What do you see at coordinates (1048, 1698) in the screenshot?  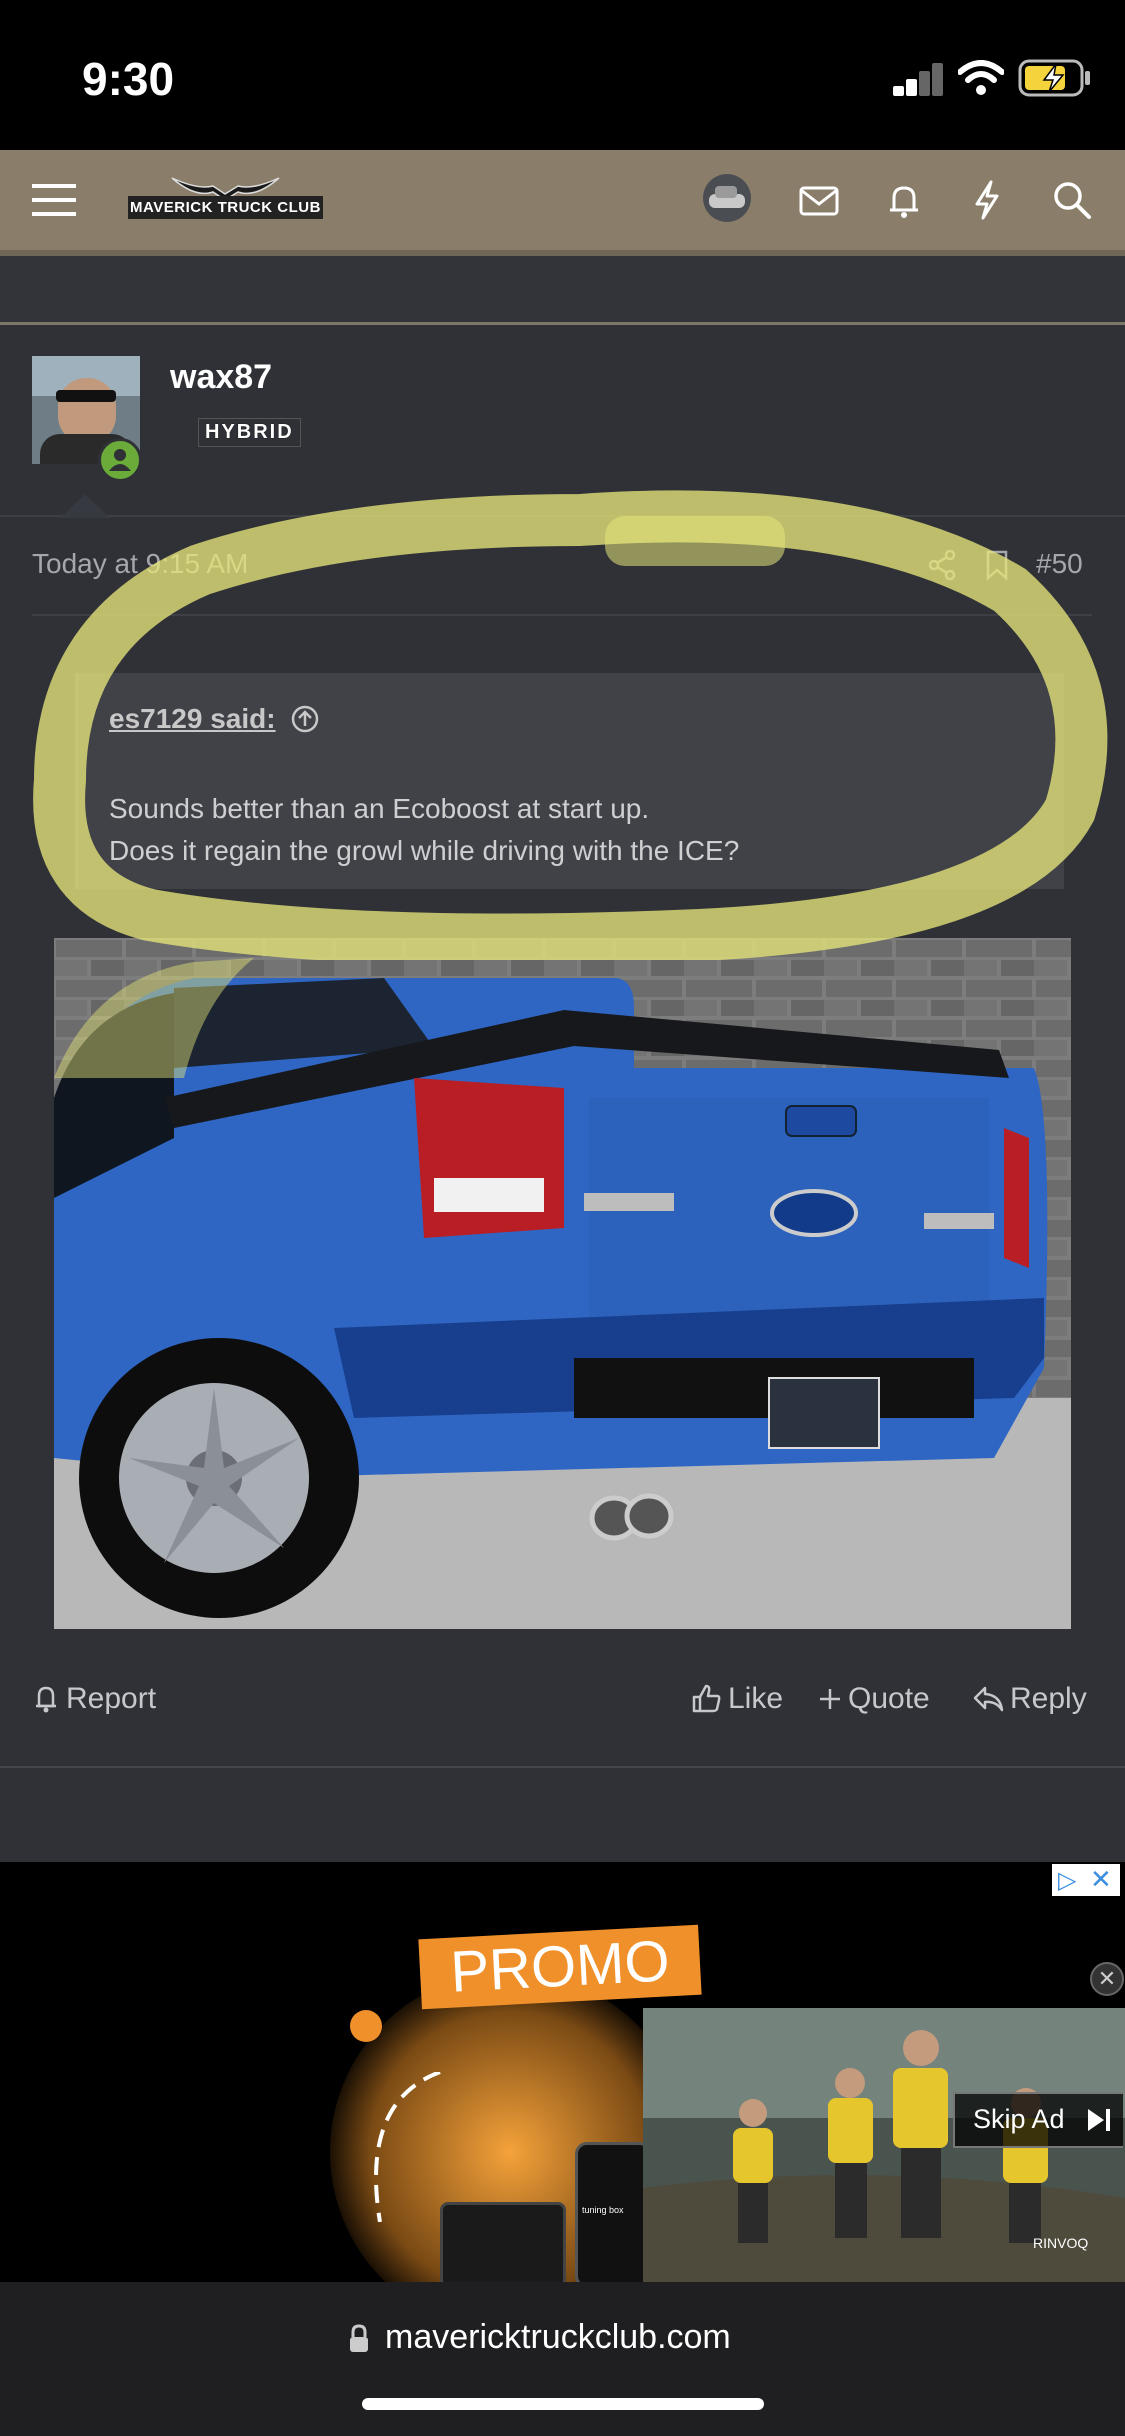 I see `reply-label: Reply` at bounding box center [1048, 1698].